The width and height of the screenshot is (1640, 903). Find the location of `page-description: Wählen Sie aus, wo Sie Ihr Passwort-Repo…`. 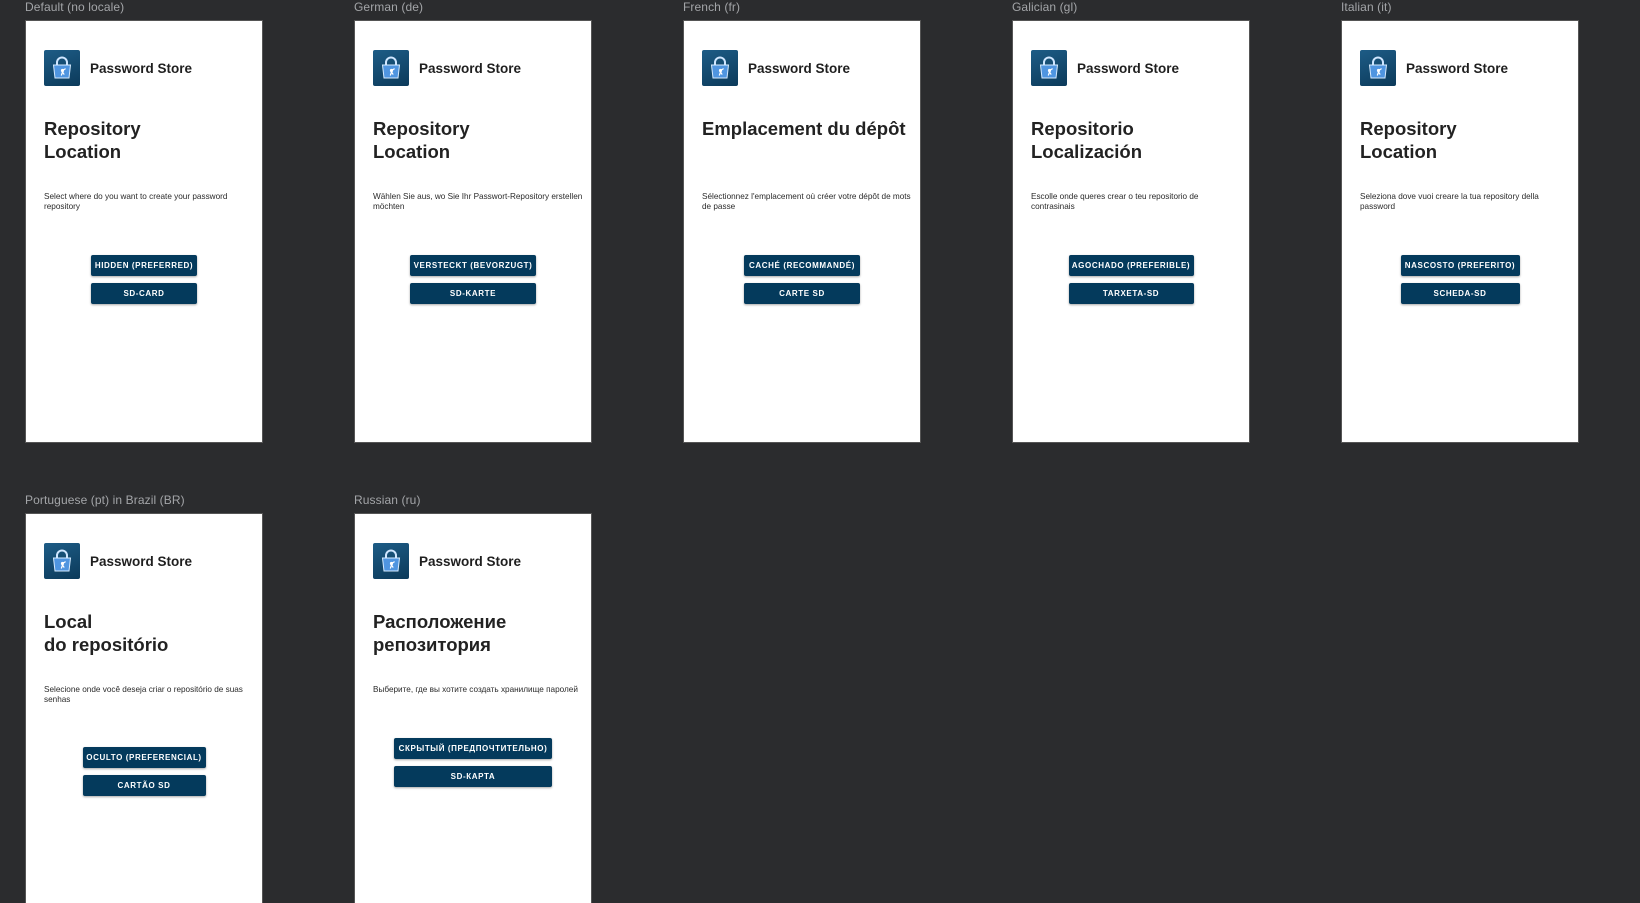

page-description: Wählen Sie aus, wo Sie Ihr Passwort-Repo… is located at coordinates (478, 201).